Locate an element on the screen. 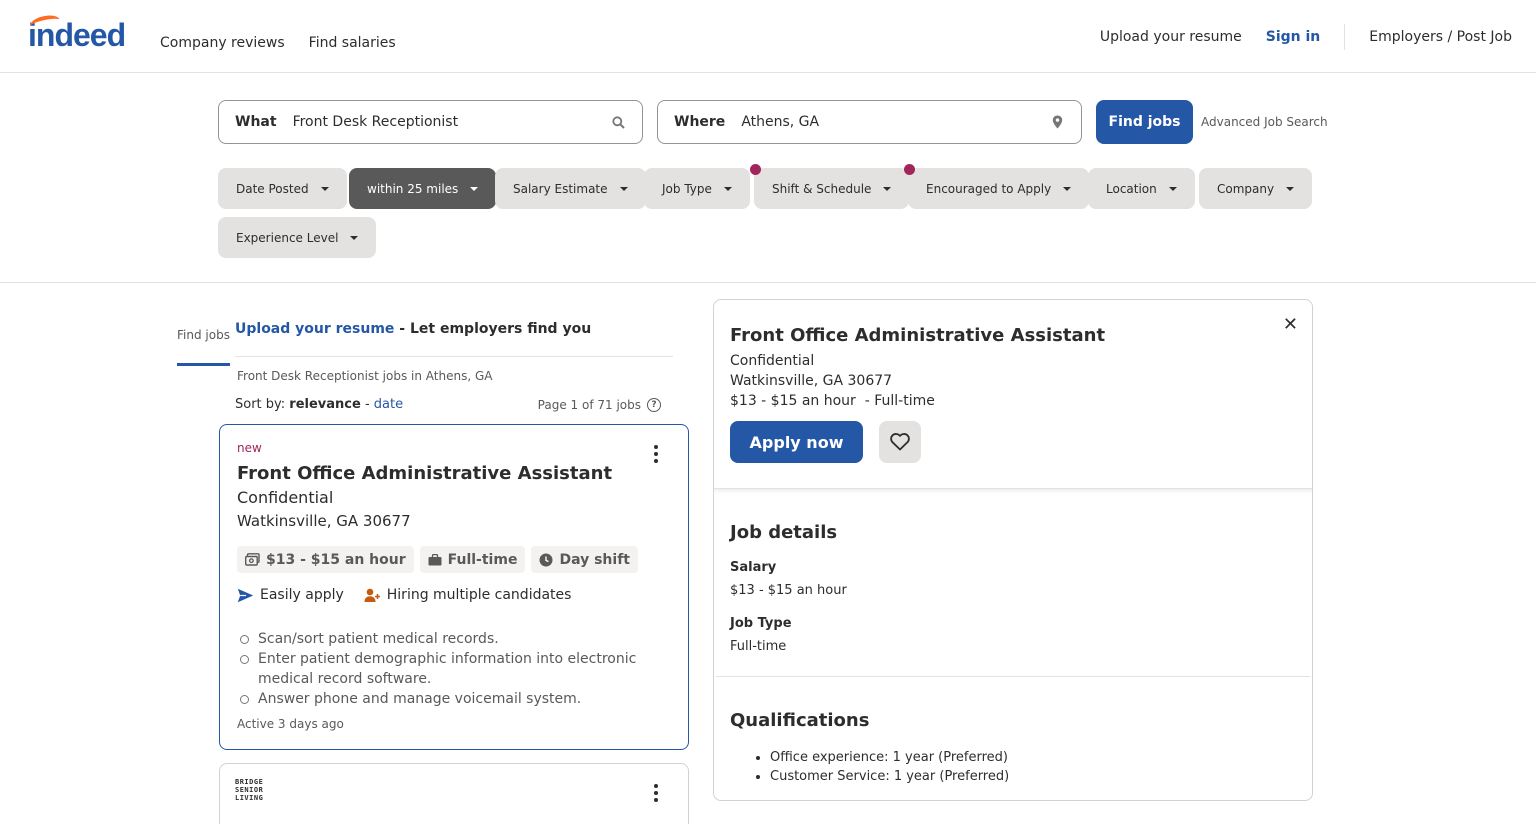 This screenshot has height=824, width=1536. job-title: Front Office Administrative Assistant is located at coordinates (424, 473).